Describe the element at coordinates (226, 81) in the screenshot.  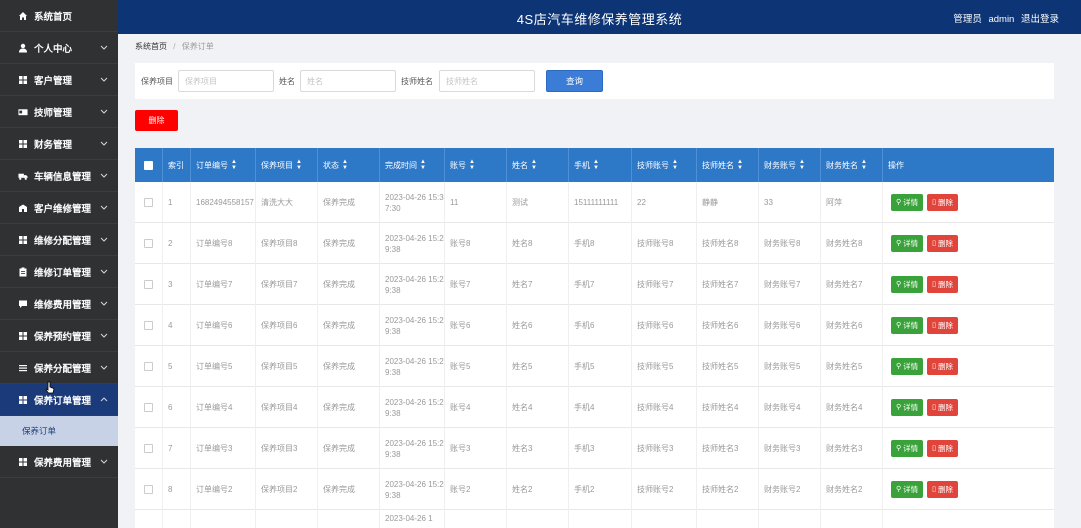
I see `item-search-input` at that location.